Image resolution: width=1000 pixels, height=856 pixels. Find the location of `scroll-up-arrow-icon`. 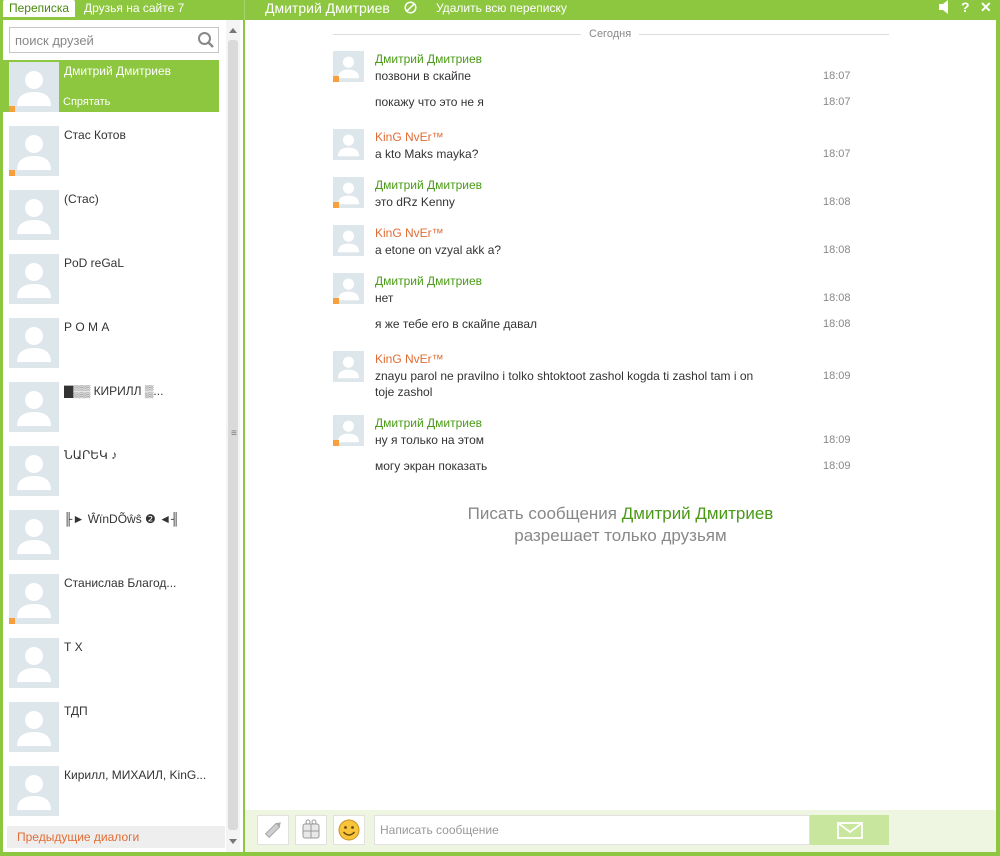

scroll-up-arrow-icon is located at coordinates (233, 30).